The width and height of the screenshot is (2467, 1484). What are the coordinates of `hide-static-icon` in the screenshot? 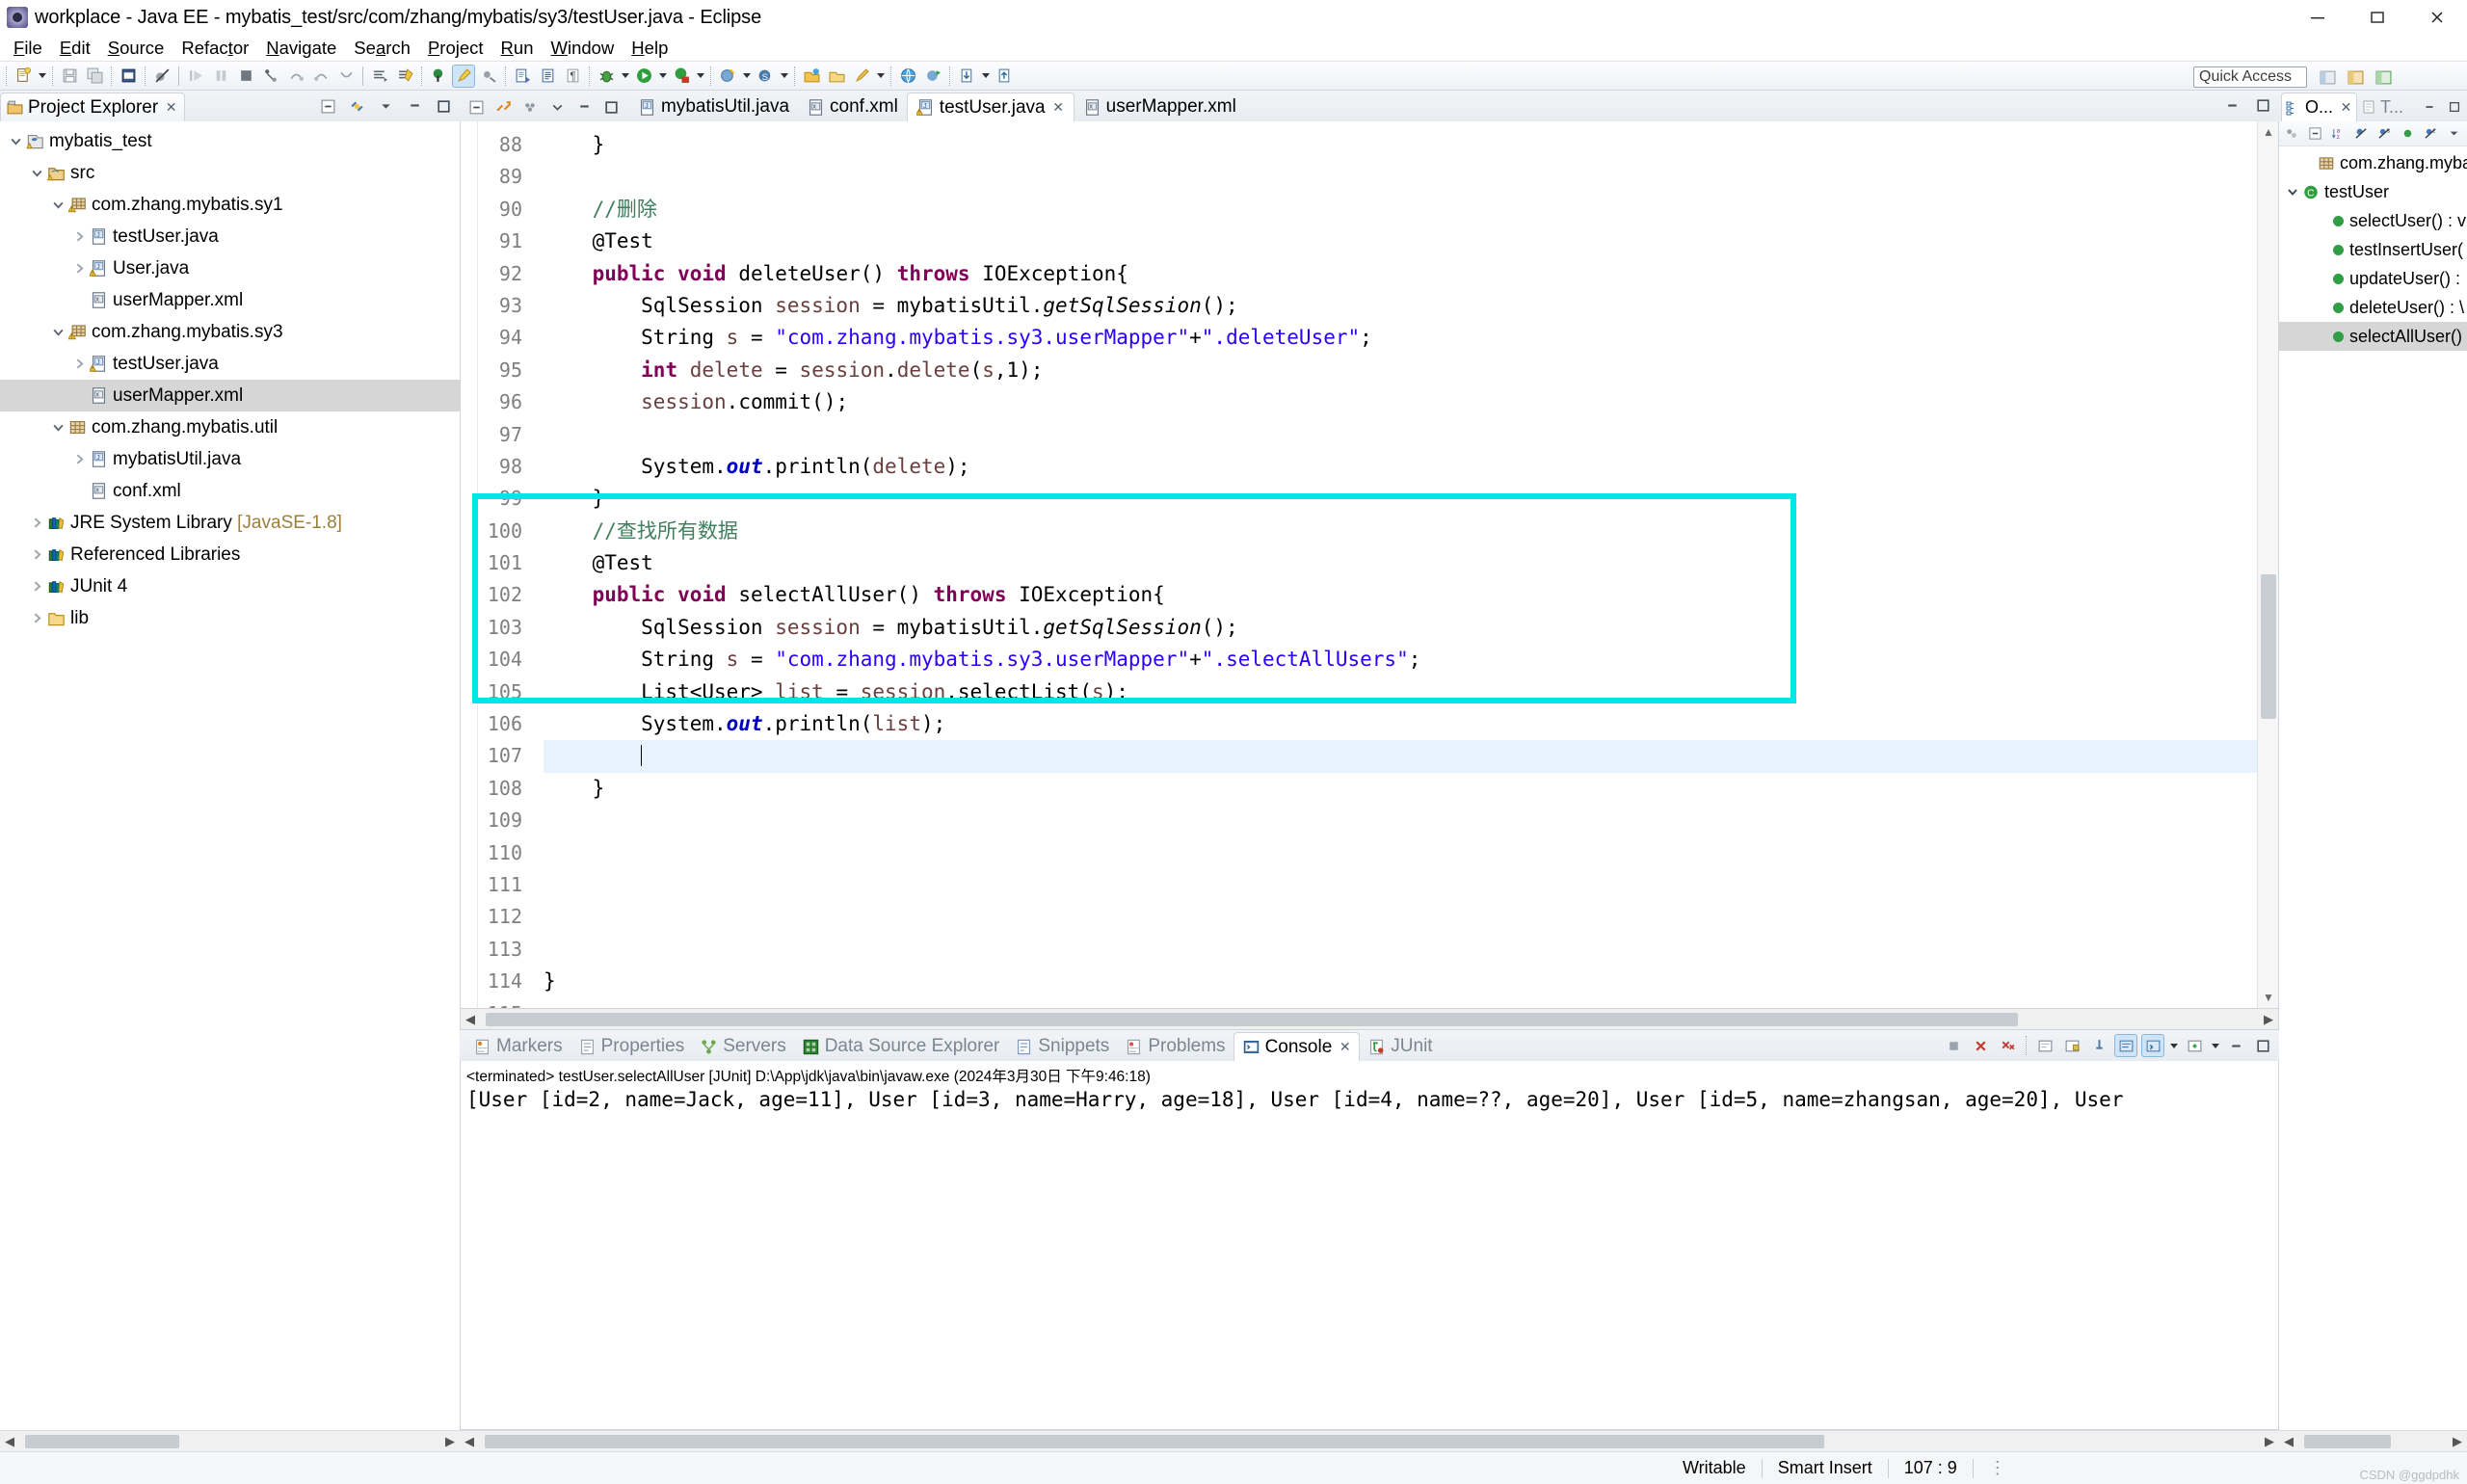 It's located at (2361, 133).